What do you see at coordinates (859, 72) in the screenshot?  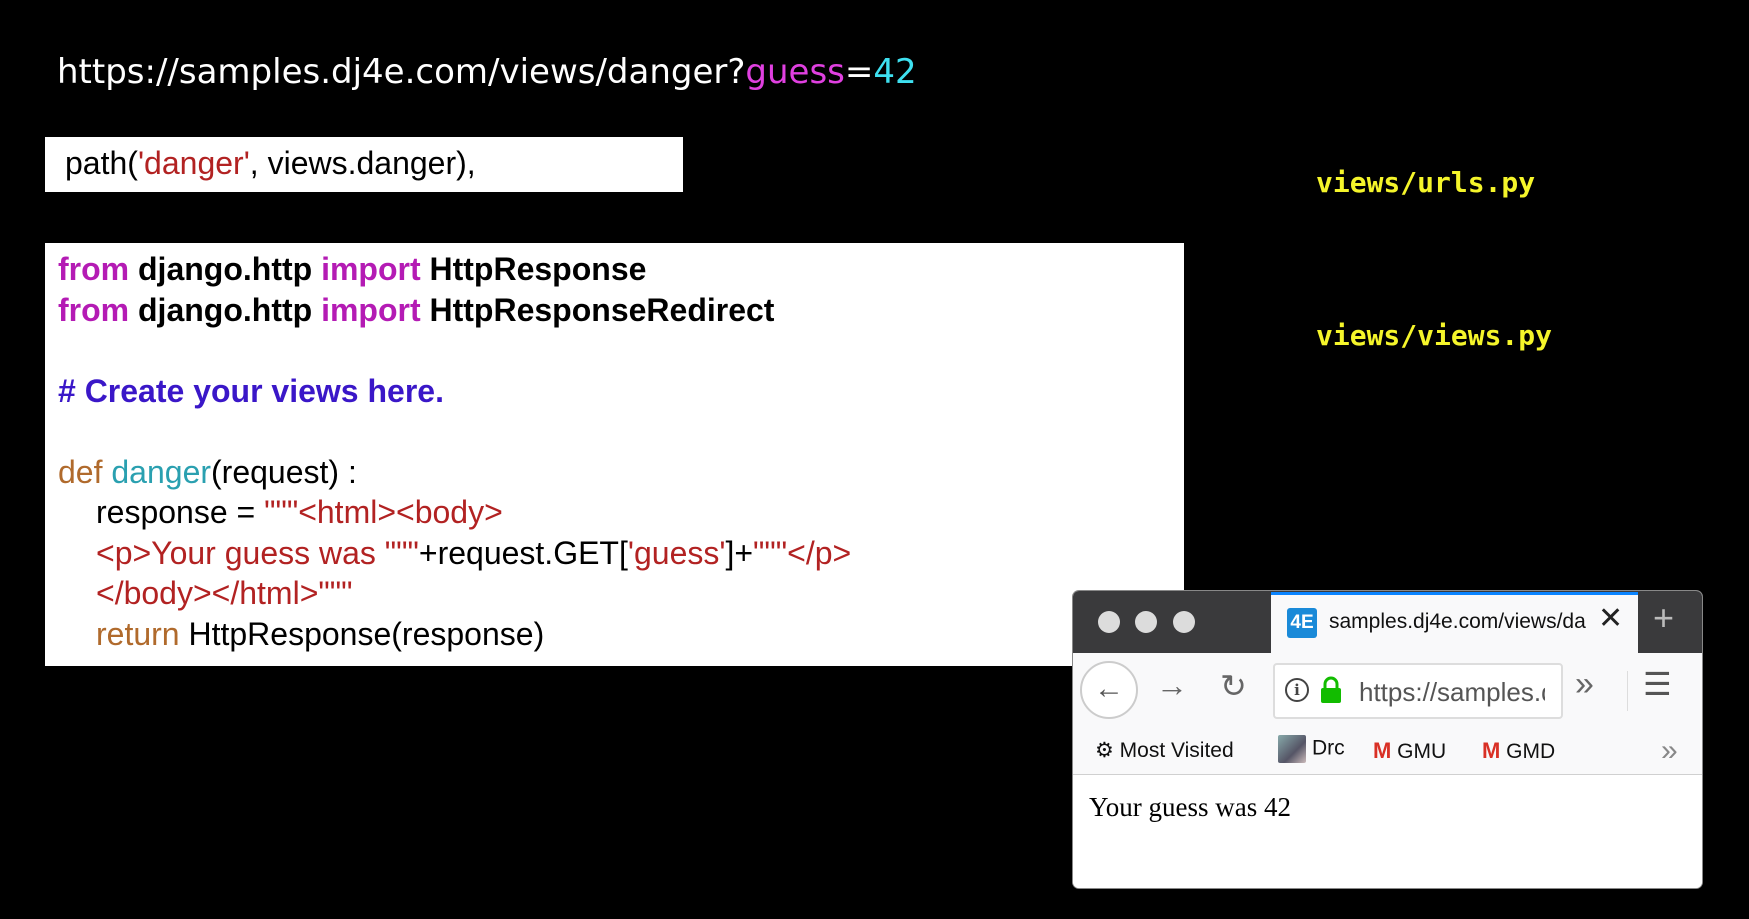 I see `url-equals: =` at bounding box center [859, 72].